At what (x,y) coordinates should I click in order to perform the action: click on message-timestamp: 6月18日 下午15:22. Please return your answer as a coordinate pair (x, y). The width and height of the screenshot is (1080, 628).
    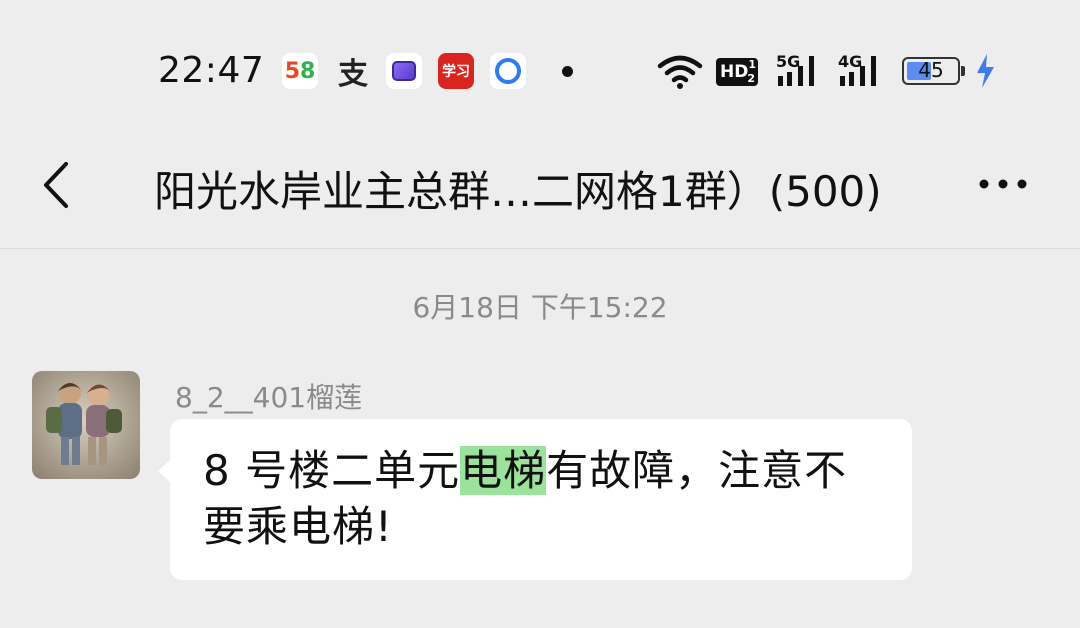
    Looking at the image, I should click on (540, 307).